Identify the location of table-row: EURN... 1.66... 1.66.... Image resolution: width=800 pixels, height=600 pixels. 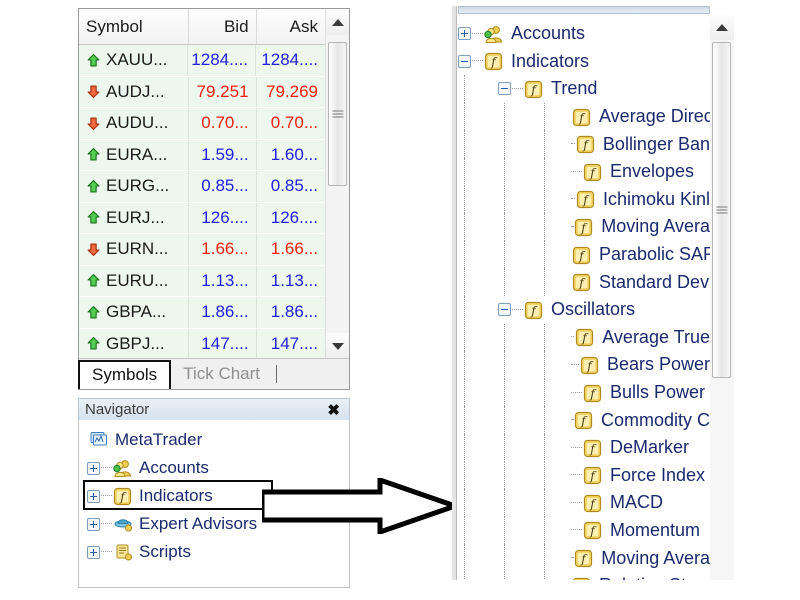
(202, 250).